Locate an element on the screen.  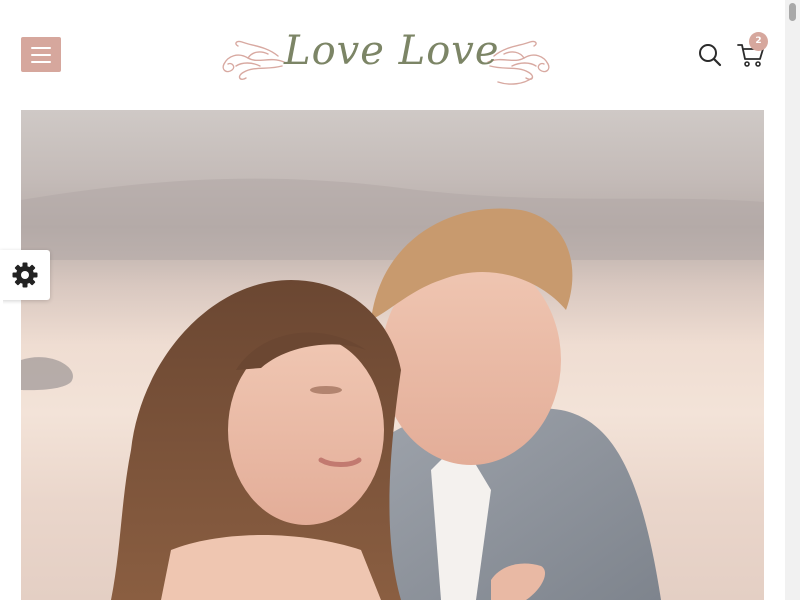
gear-icon is located at coordinates (25, 275).